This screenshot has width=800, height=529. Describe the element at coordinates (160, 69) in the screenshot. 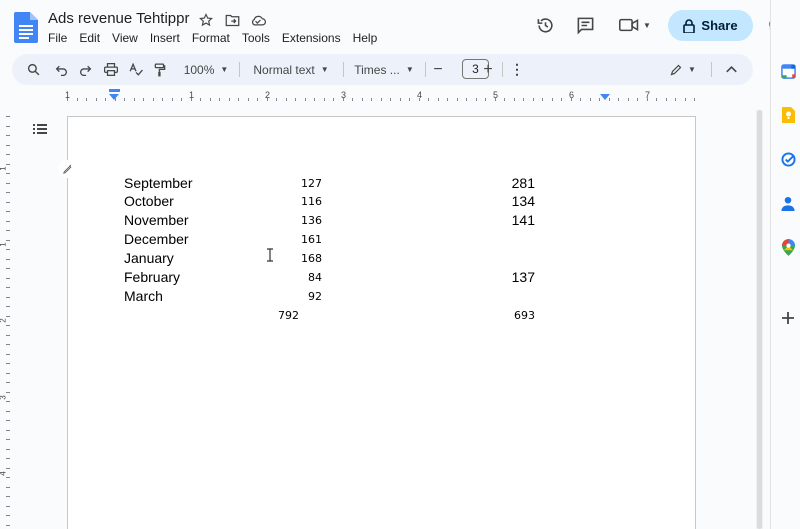

I see `paint-format-icon` at that location.